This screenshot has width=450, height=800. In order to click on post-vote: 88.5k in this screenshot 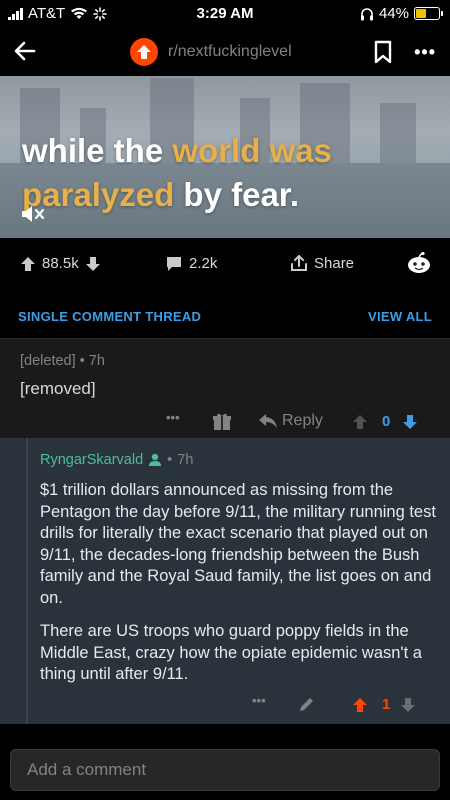, I will do `click(60, 263)`.